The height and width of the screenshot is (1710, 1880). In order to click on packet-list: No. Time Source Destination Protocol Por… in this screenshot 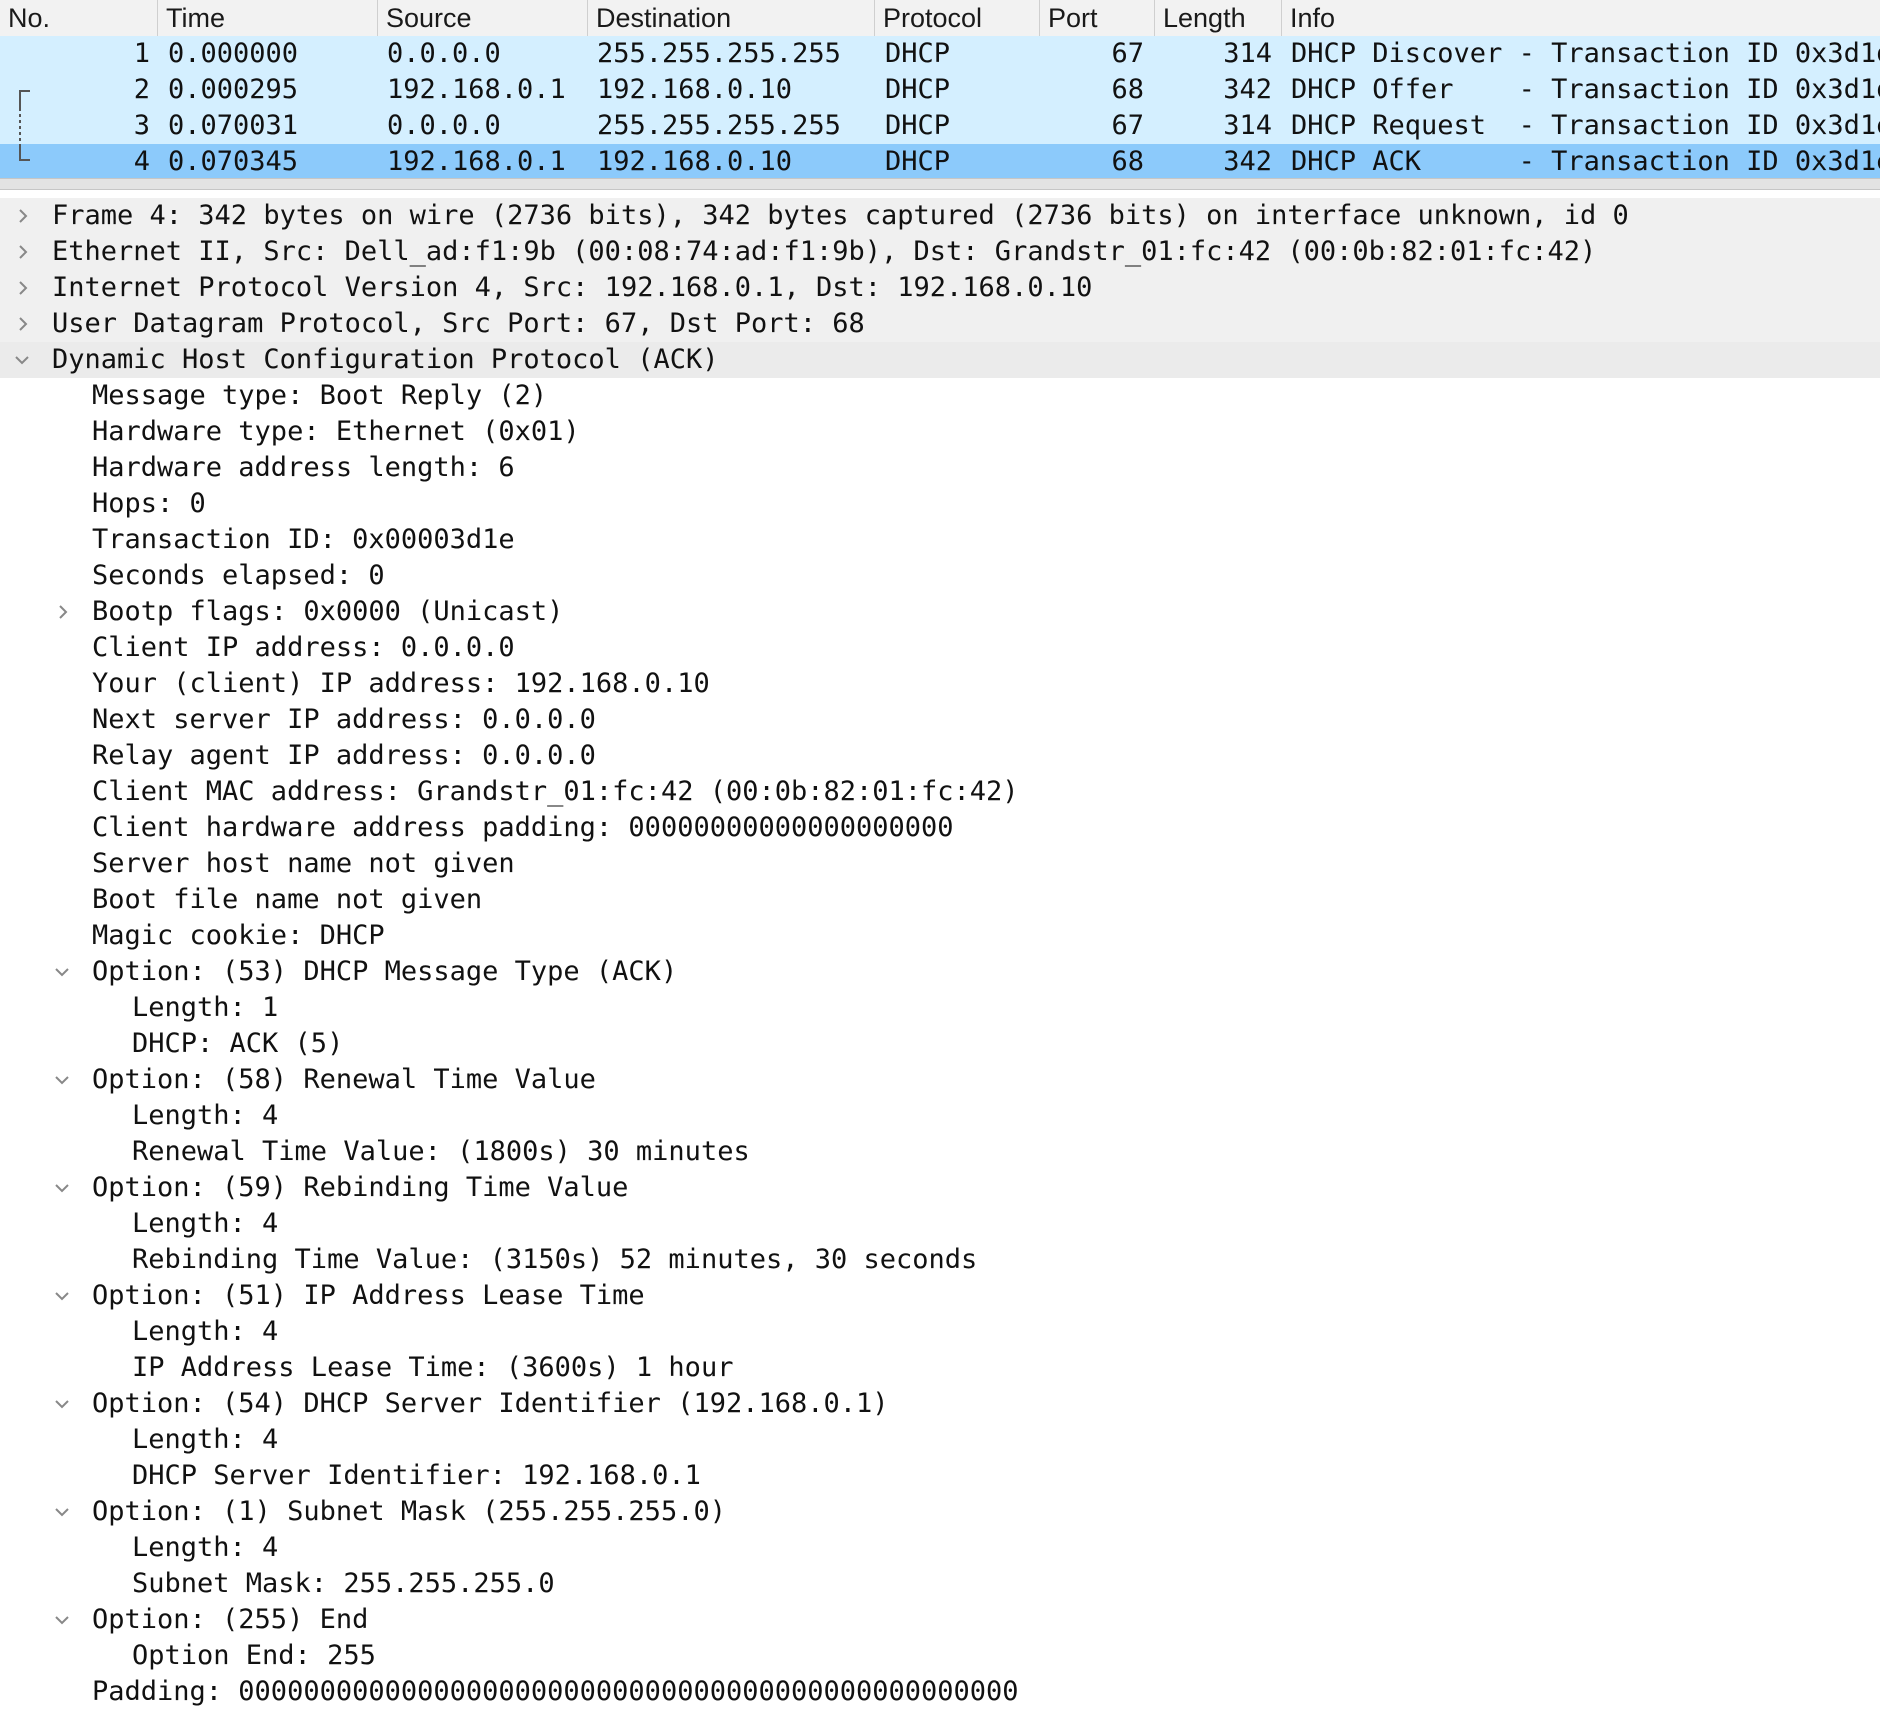, I will do `click(940, 90)`.